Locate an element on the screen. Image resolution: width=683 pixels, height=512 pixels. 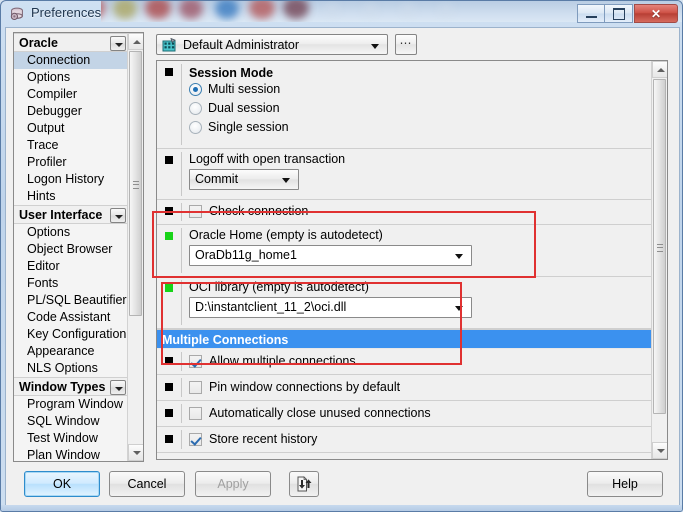
checkbox-auto-close-unused-connections: Automatically close unused connections is located at coordinates (421, 413).